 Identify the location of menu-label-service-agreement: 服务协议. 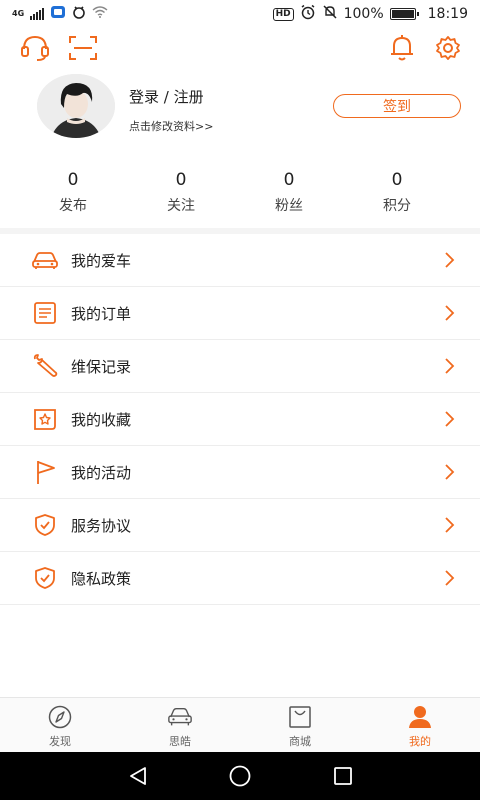
(101, 525).